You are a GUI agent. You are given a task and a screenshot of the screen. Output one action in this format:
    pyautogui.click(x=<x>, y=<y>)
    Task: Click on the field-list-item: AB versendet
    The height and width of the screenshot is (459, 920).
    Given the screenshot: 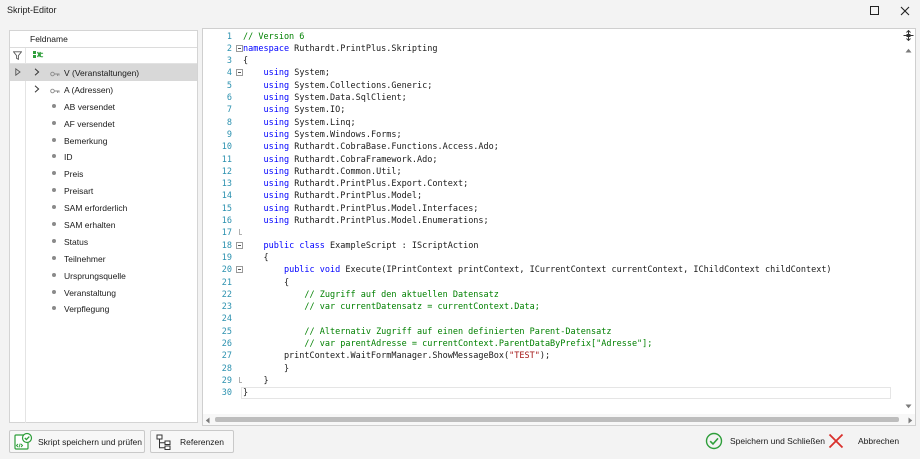 What is the action you would take?
    pyautogui.click(x=103, y=106)
    